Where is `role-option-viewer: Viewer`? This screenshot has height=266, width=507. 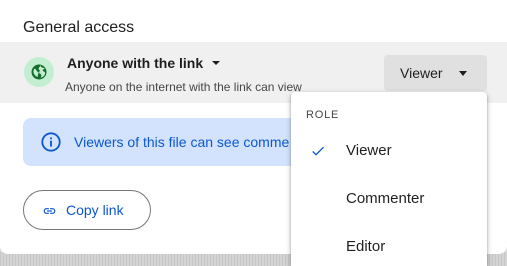
role-option-viewer: Viewer is located at coordinates (389, 151).